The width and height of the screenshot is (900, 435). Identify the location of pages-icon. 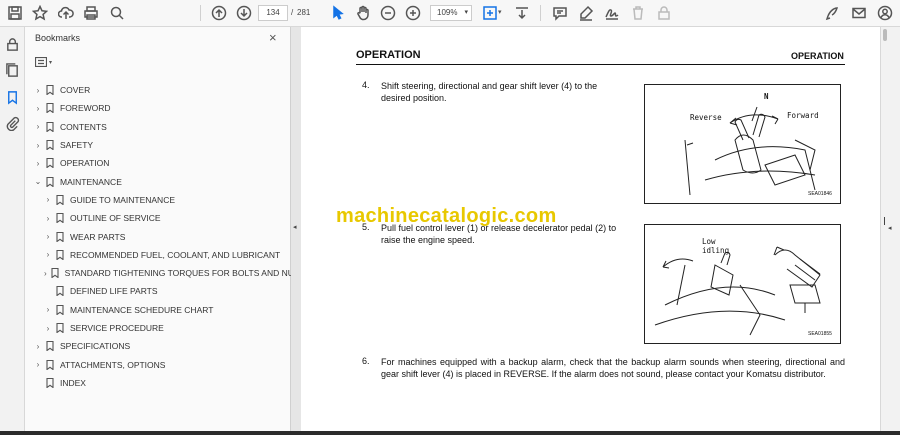
(12, 70).